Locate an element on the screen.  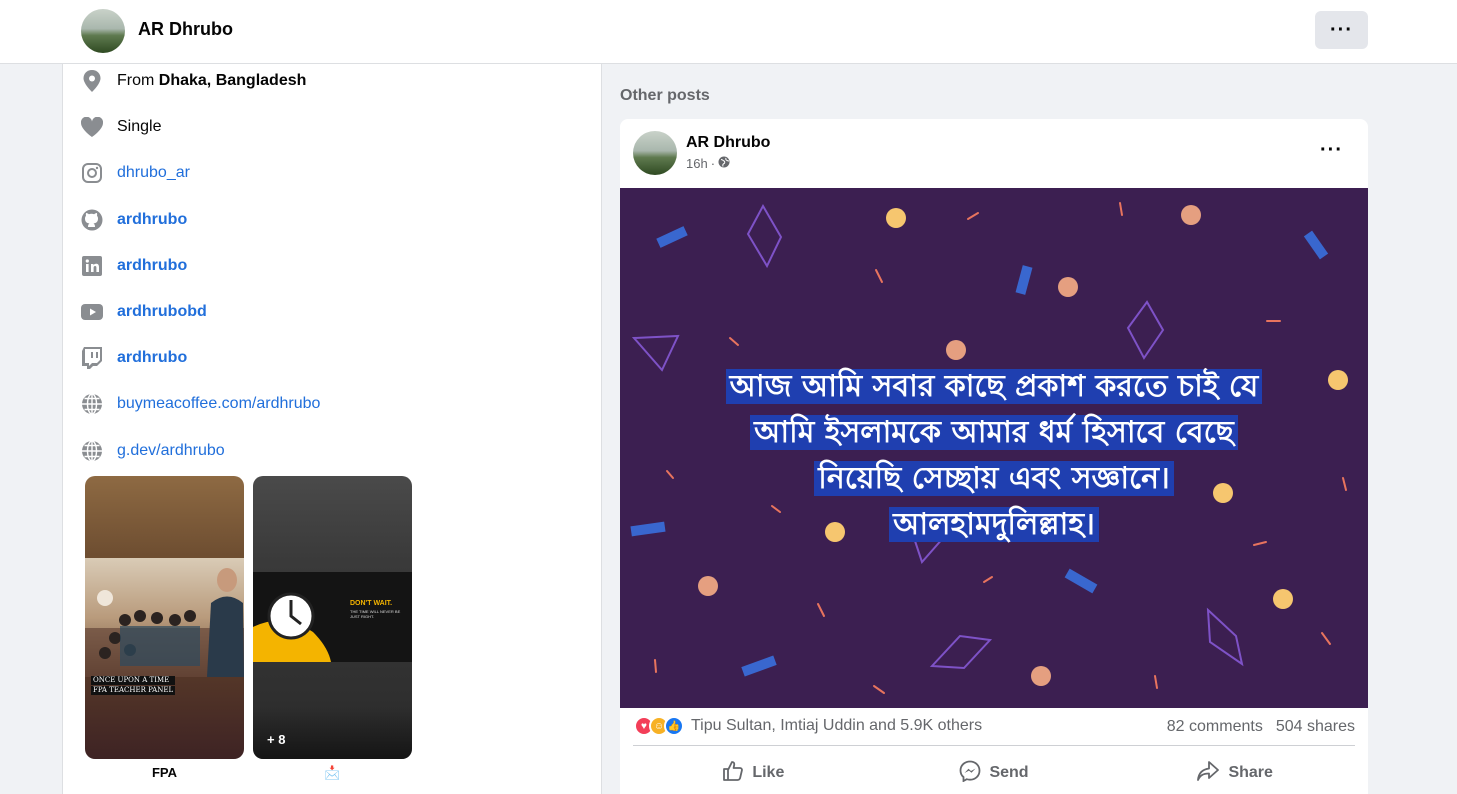
actions-divider is located at coordinates (994, 745).